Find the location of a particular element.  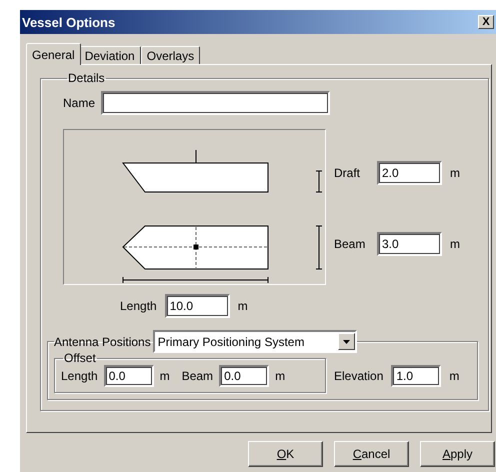

group-label: Antenna Positions is located at coordinates (103, 341).